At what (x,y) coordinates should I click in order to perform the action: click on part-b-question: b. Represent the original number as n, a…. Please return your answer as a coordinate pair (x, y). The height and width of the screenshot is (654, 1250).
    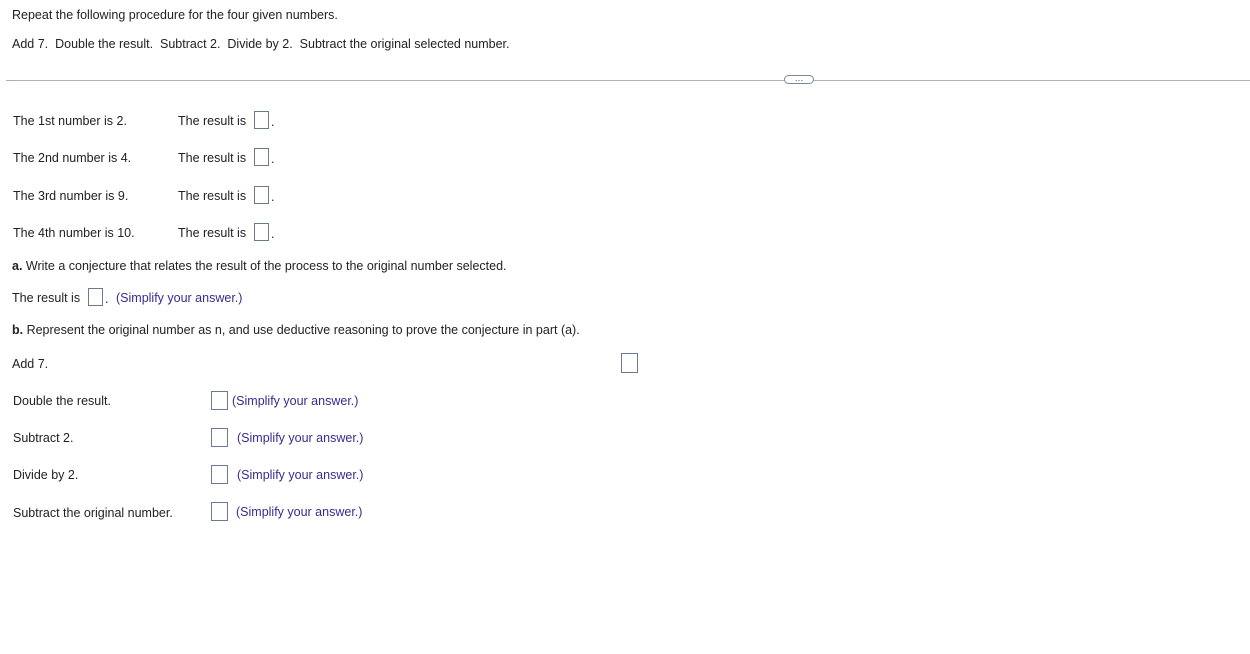
    Looking at the image, I should click on (296, 330).